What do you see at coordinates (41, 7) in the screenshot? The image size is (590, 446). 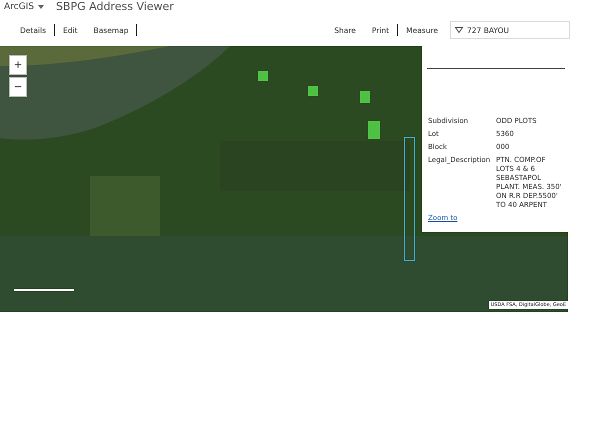 I see `caret-icon` at bounding box center [41, 7].